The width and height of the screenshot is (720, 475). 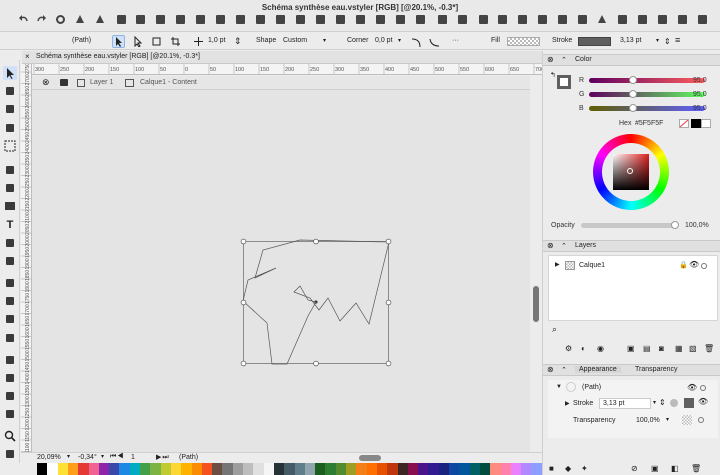 What do you see at coordinates (10, 283) in the screenshot?
I see `brush-tool-icon` at bounding box center [10, 283].